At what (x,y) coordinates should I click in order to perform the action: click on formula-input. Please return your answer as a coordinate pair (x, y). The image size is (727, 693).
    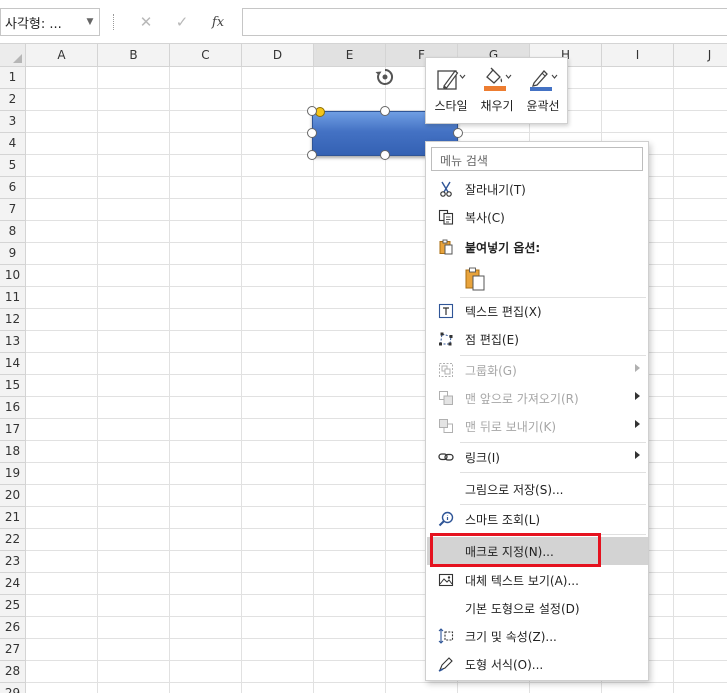
    Looking at the image, I should click on (484, 22).